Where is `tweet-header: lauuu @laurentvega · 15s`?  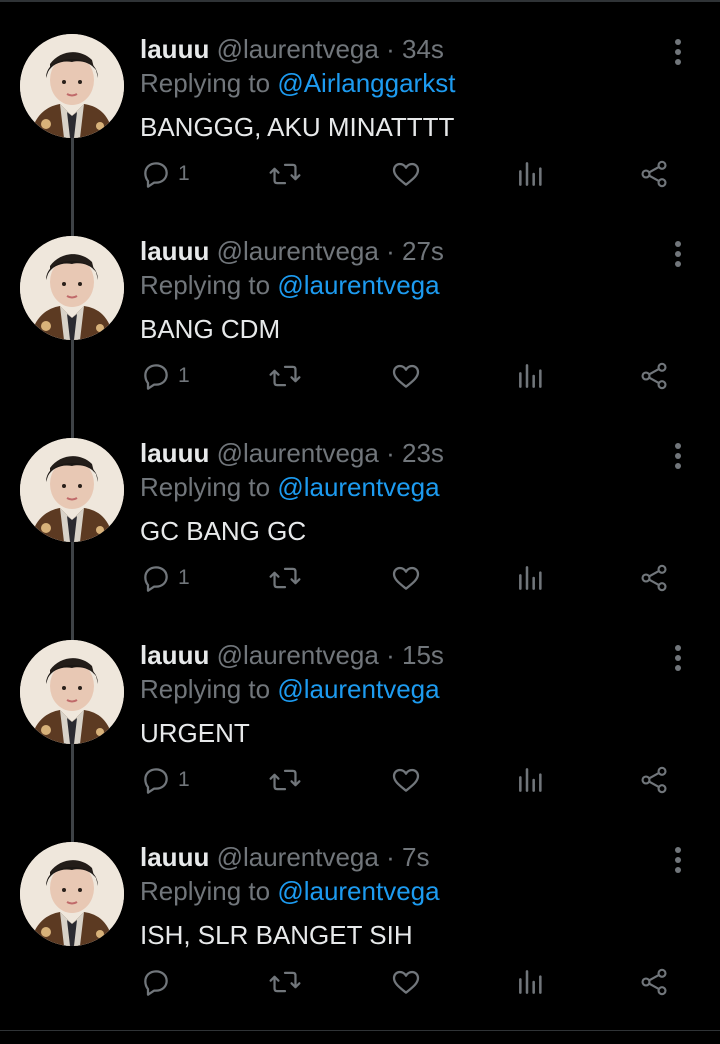
tweet-header: lauuu @laurentvega · 15s is located at coordinates (292, 658).